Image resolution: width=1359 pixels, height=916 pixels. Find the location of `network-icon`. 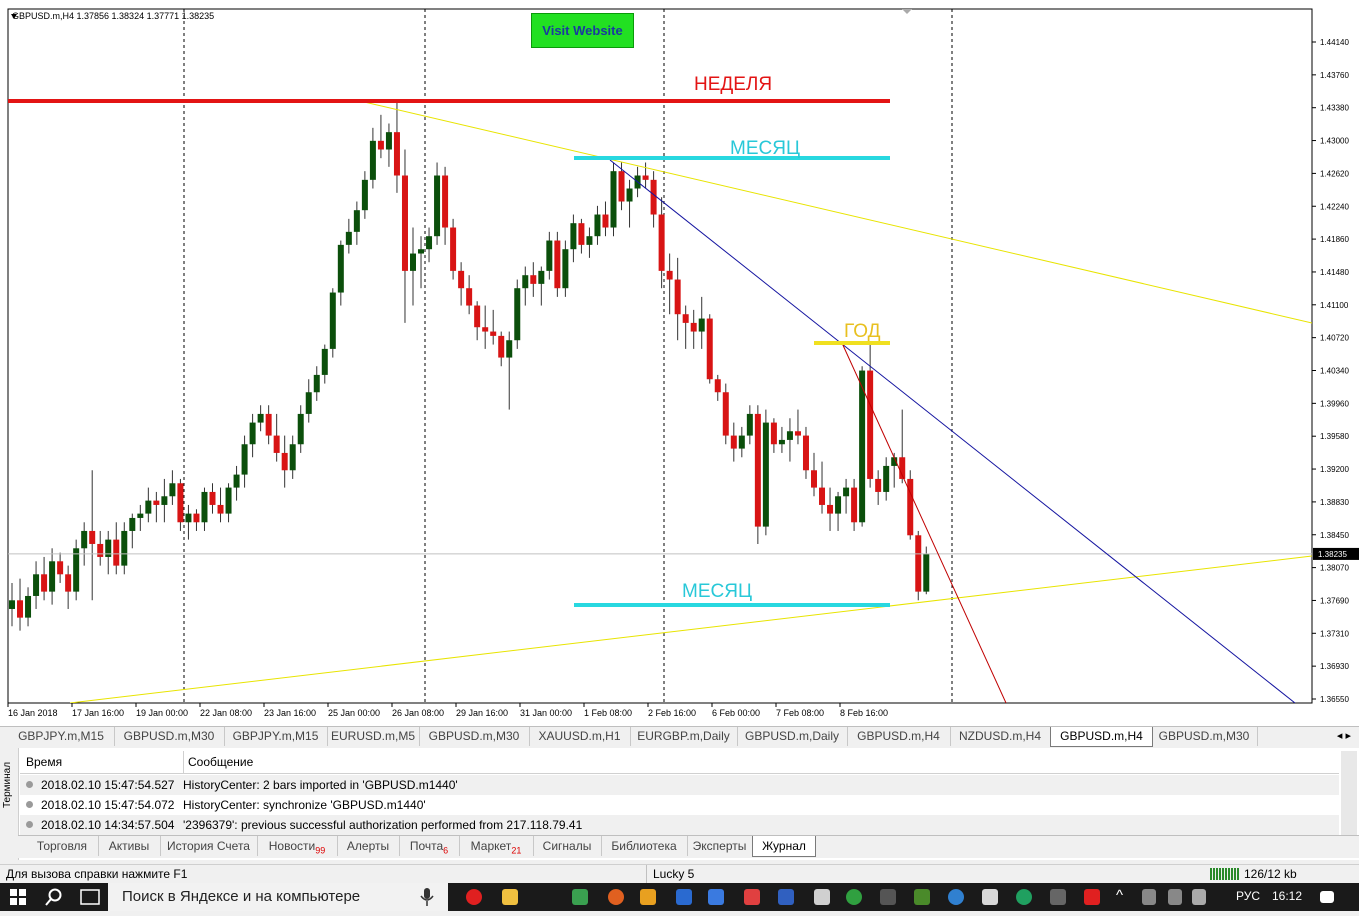

network-icon is located at coordinates (1149, 897).